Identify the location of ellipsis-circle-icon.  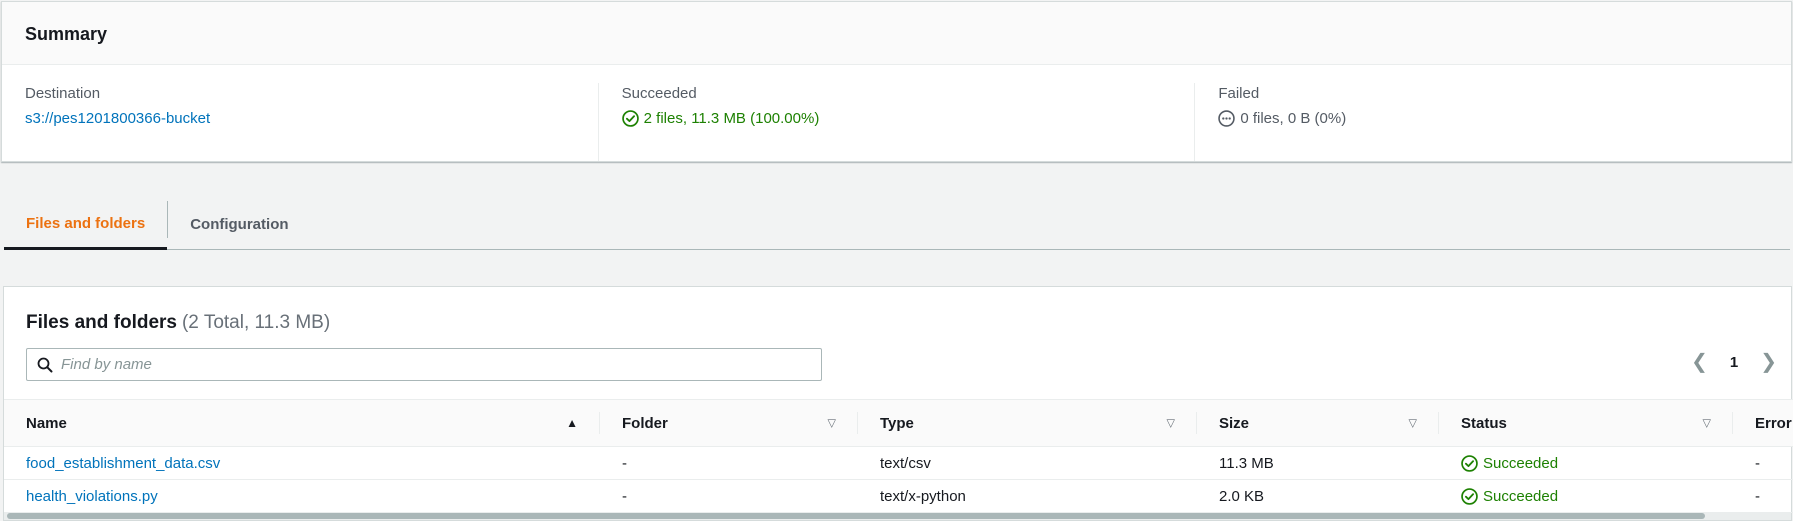
(1227, 118).